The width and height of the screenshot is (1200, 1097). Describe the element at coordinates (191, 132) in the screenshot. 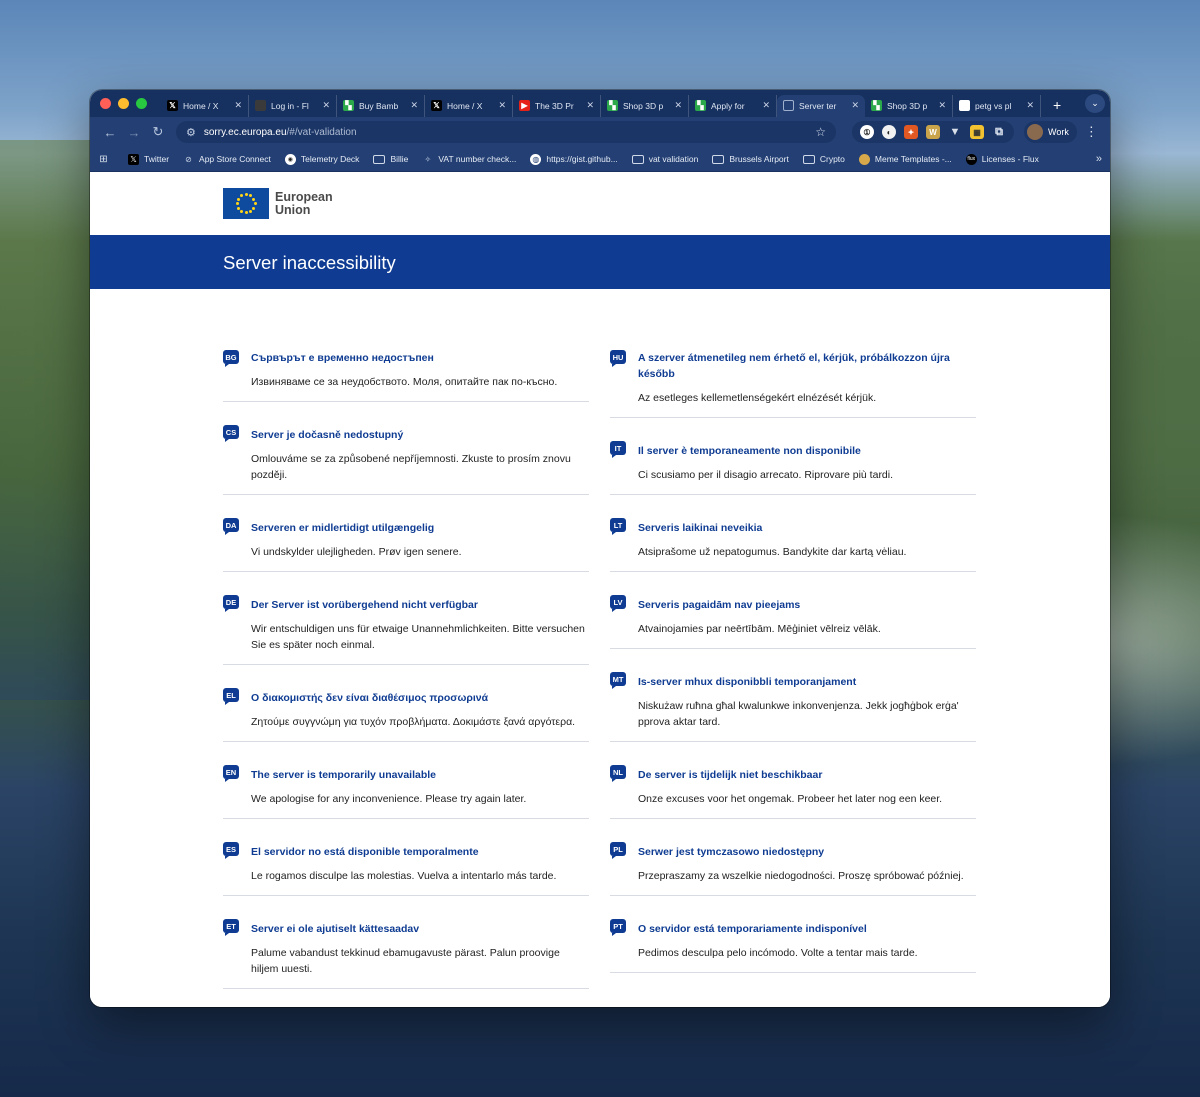

I see `site-info-icon: ⚙` at that location.